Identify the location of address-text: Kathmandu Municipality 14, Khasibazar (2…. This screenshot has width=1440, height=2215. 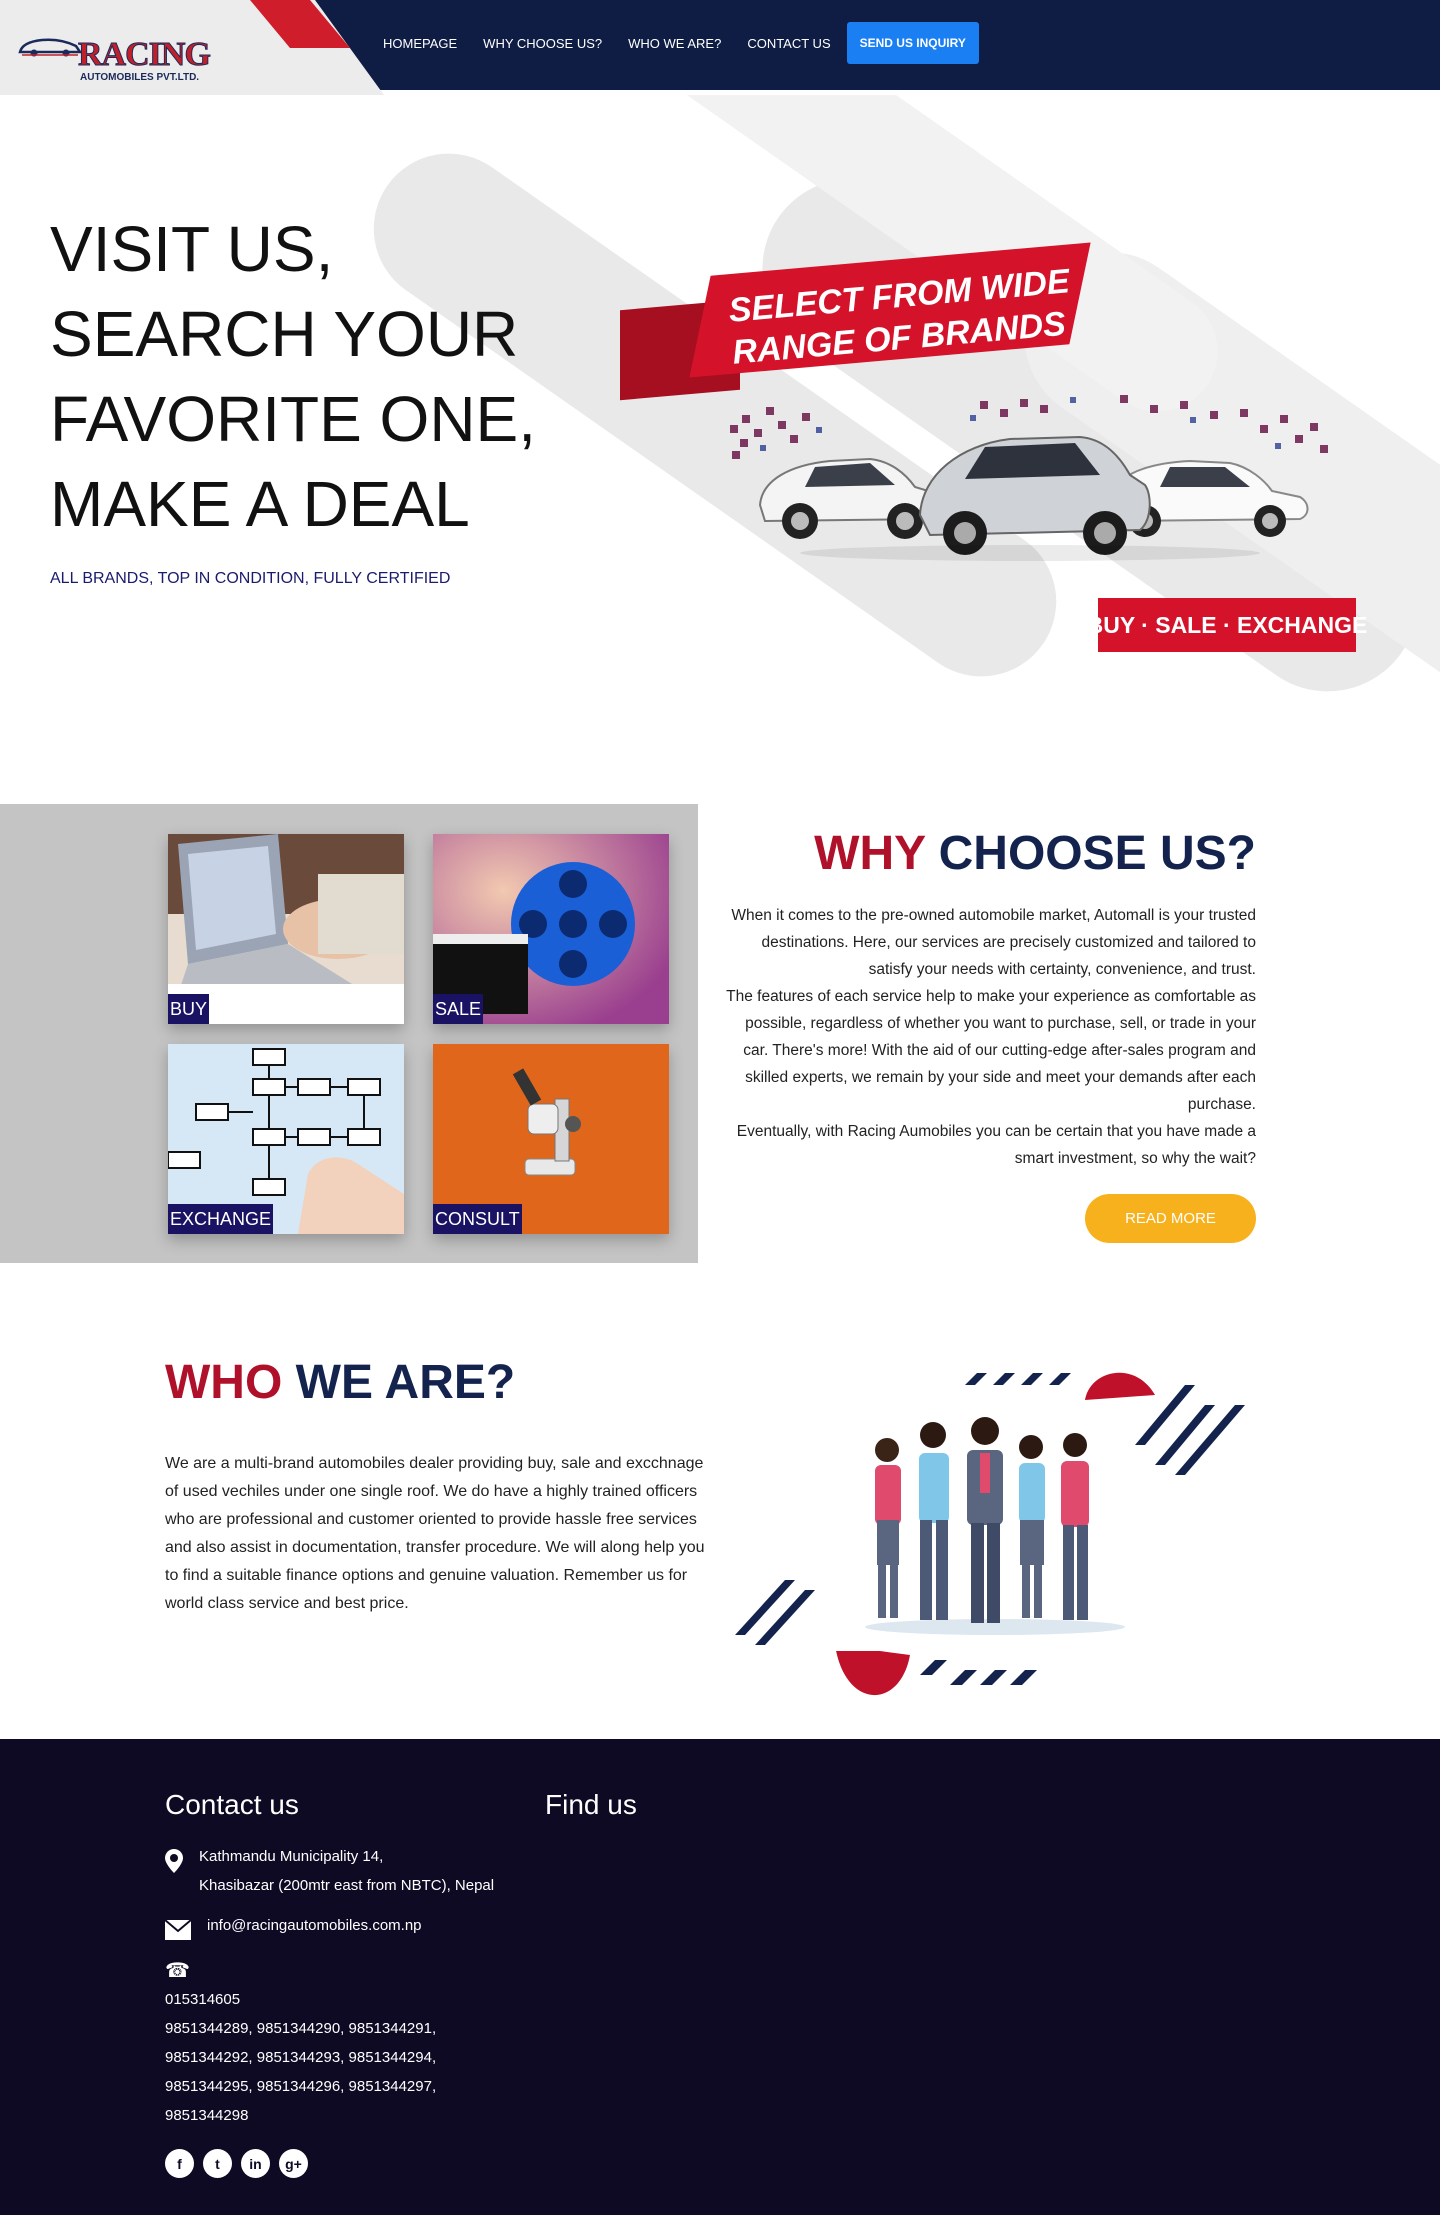
(346, 1871).